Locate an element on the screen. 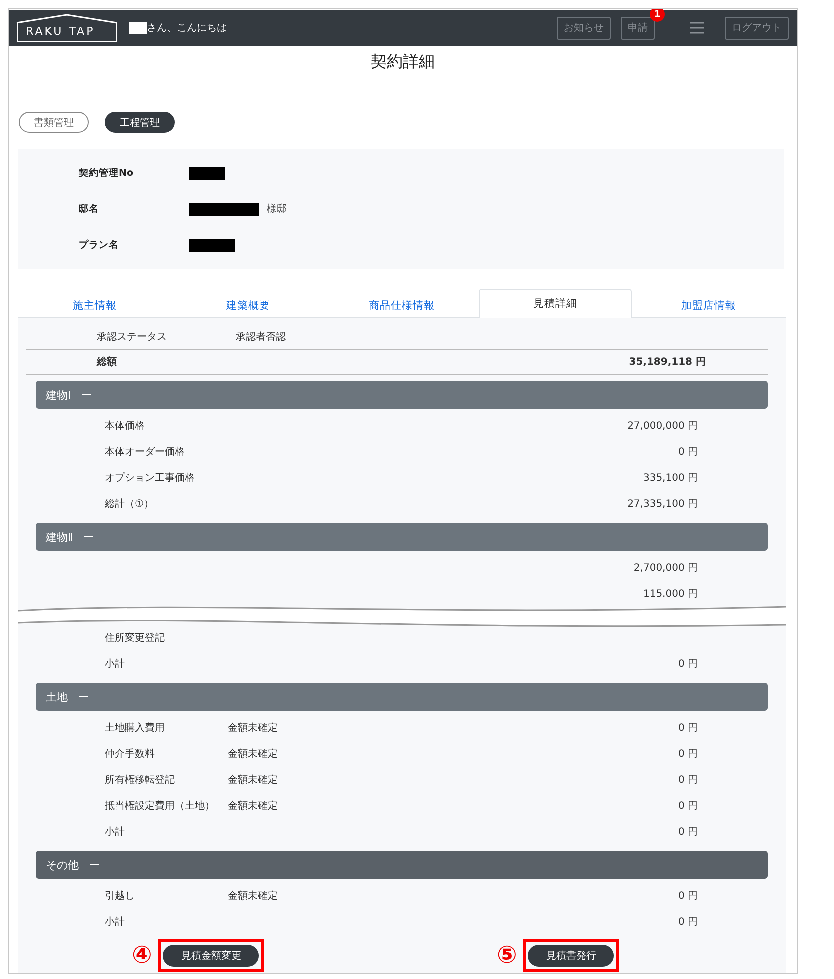 This screenshot has height=979, width=834. detail-tab: 商品仕様情報 is located at coordinates (402, 303).